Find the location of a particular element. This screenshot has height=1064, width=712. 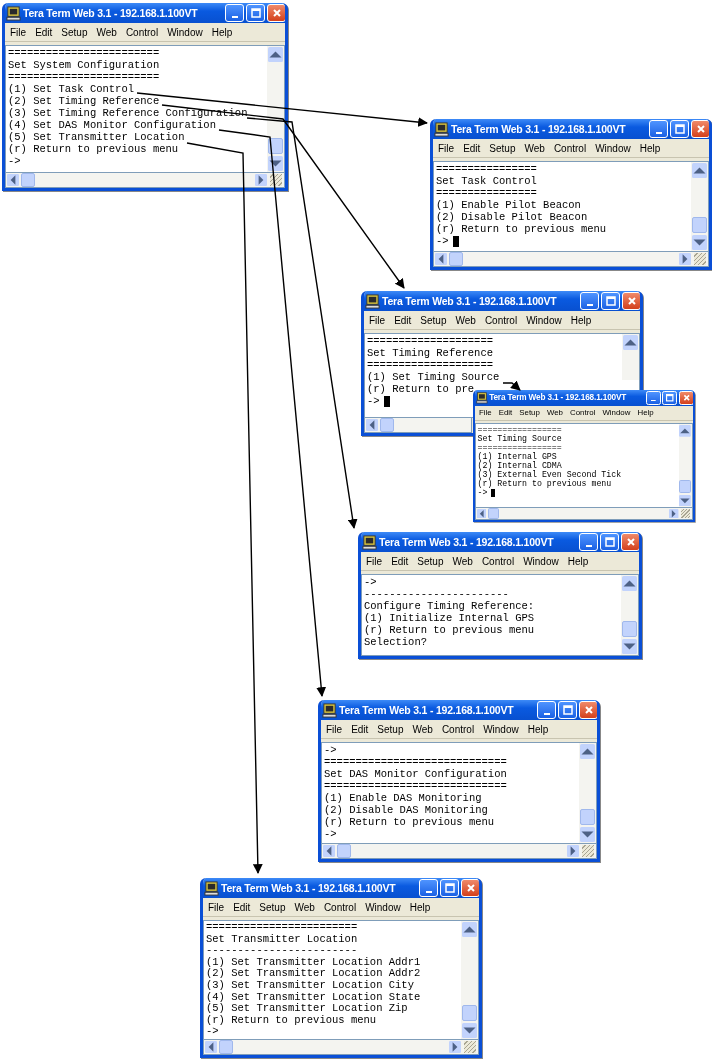

scroll-right-icon is located at coordinates (674, 513).